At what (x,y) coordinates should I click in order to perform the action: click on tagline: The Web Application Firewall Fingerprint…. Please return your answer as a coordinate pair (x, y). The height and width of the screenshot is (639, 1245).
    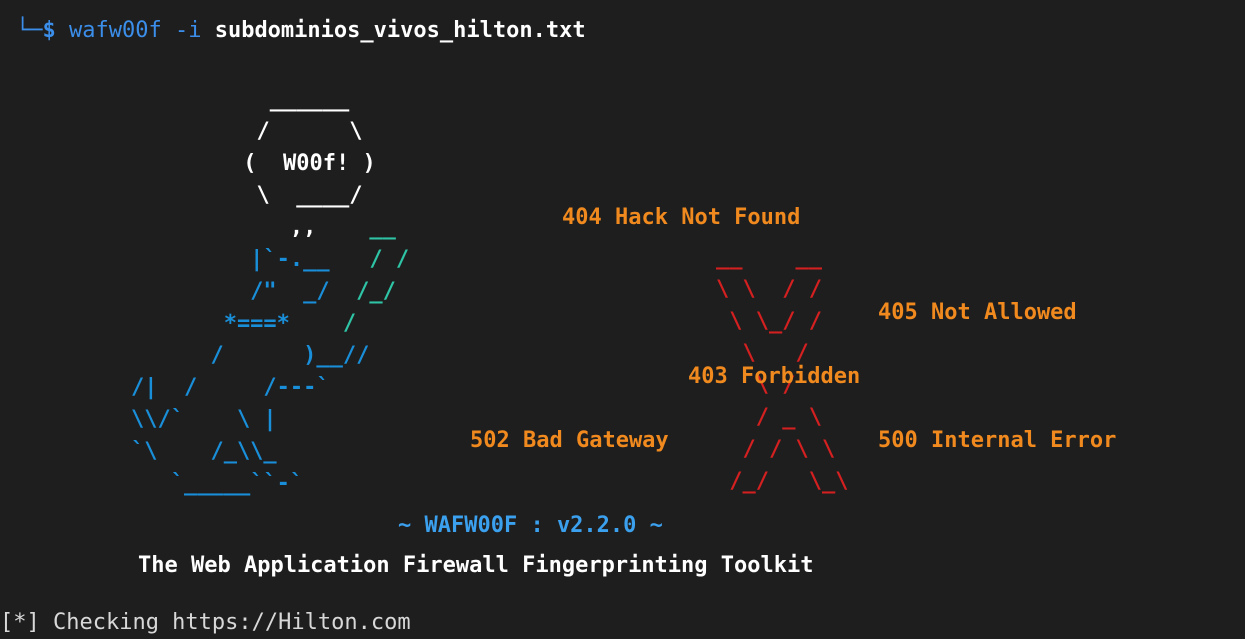
    Looking at the image, I should click on (476, 565).